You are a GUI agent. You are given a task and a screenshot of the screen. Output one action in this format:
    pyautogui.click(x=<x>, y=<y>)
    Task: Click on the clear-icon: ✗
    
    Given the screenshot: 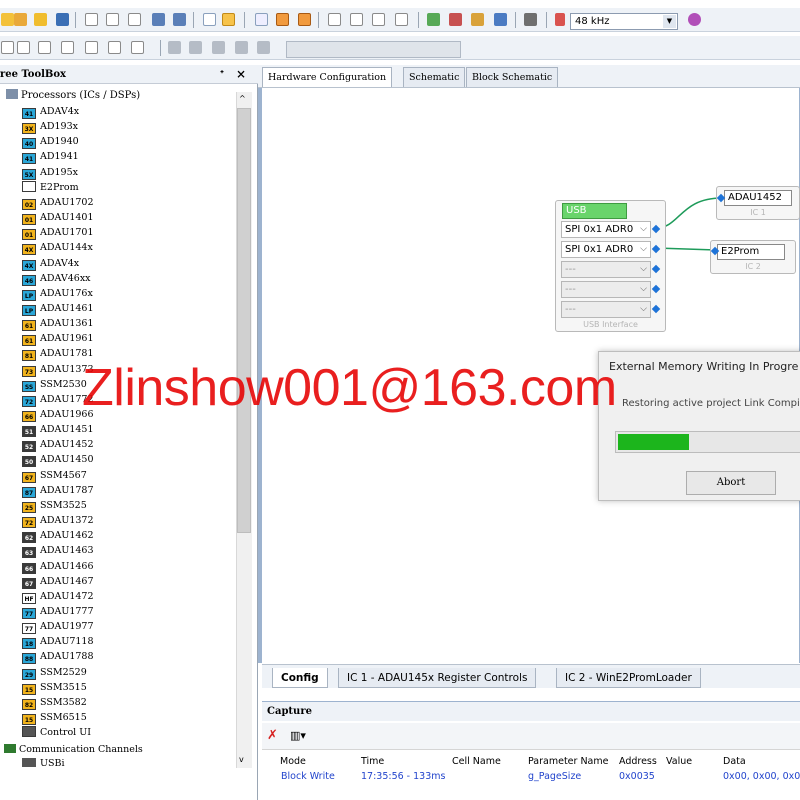 What is the action you would take?
    pyautogui.click(x=272, y=735)
    